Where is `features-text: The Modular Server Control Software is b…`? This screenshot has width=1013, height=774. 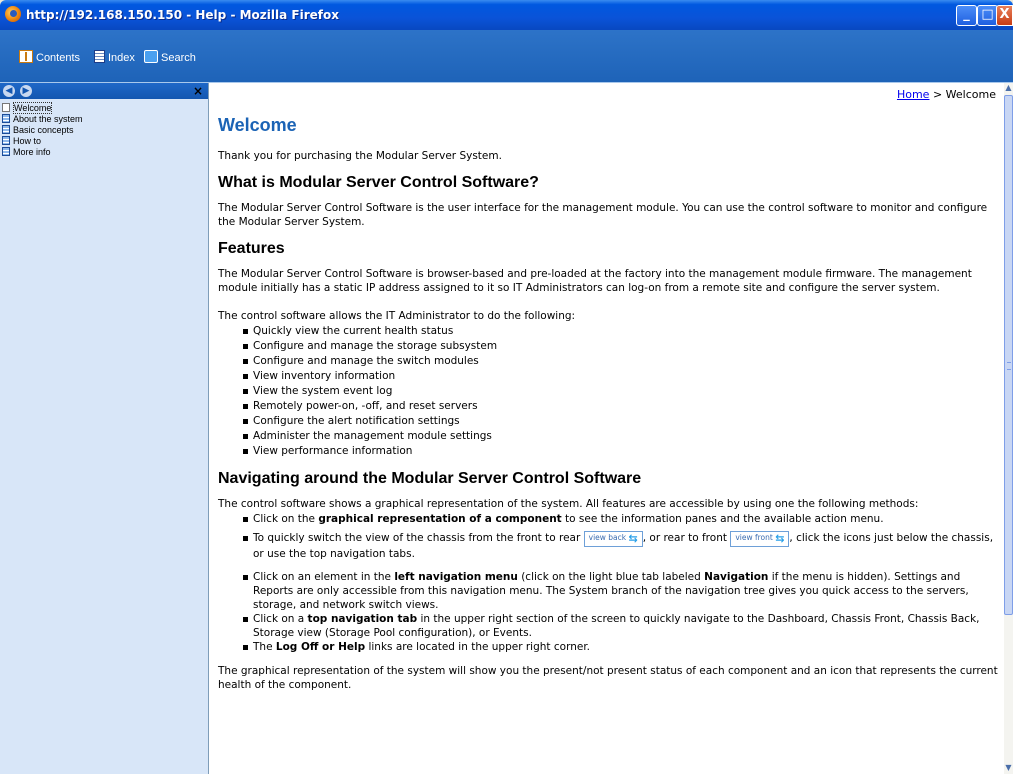
features-text: The Modular Server Control Software is b… is located at coordinates (595, 281).